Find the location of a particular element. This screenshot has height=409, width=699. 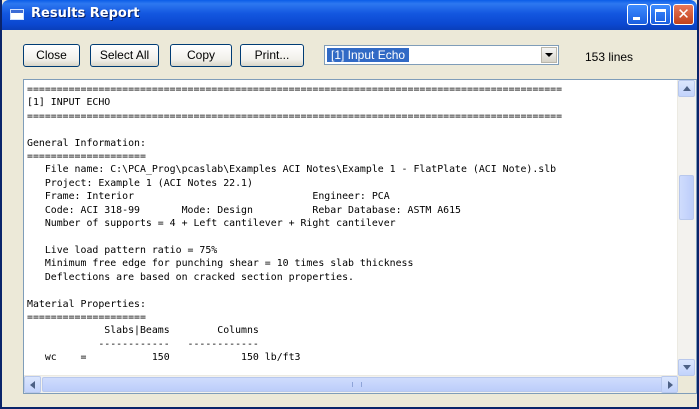

select-all-button: Select All is located at coordinates (124, 55).